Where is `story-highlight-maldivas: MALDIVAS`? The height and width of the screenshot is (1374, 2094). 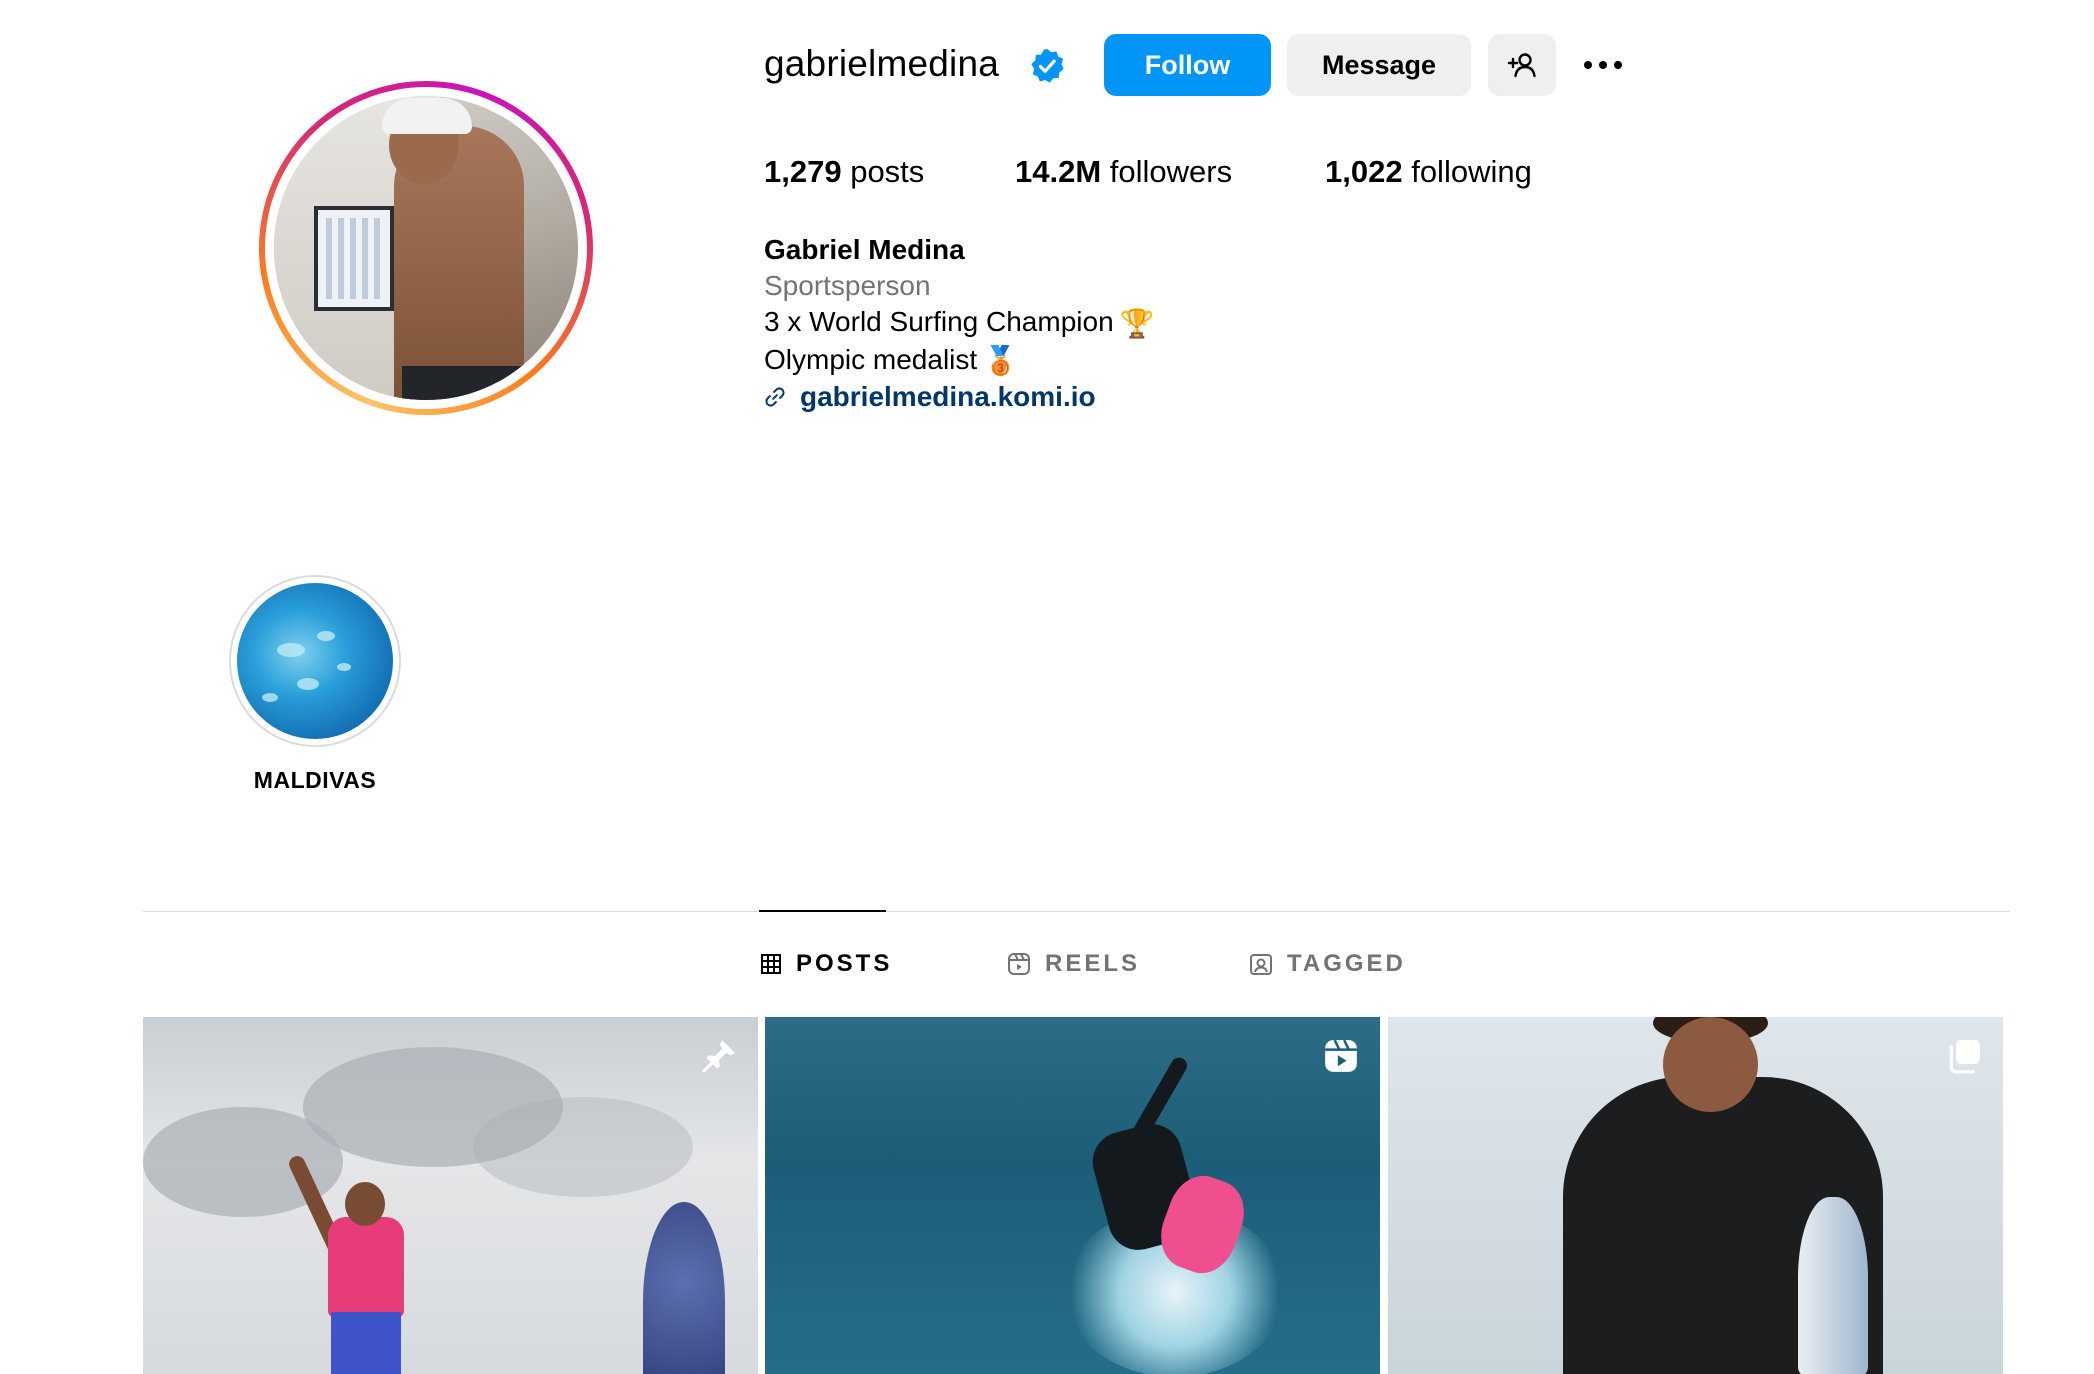 story-highlight-maldivas: MALDIVAS is located at coordinates (315, 684).